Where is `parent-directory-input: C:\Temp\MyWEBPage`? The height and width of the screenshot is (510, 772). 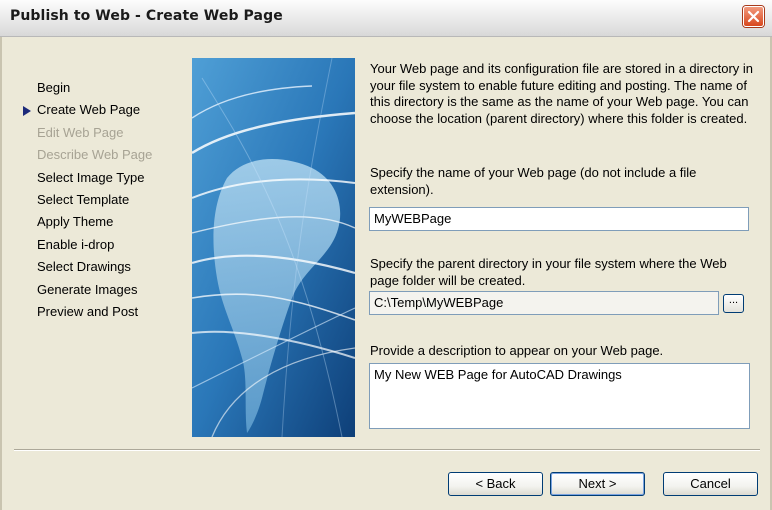
parent-directory-input: C:\Temp\MyWEBPage is located at coordinates (544, 303).